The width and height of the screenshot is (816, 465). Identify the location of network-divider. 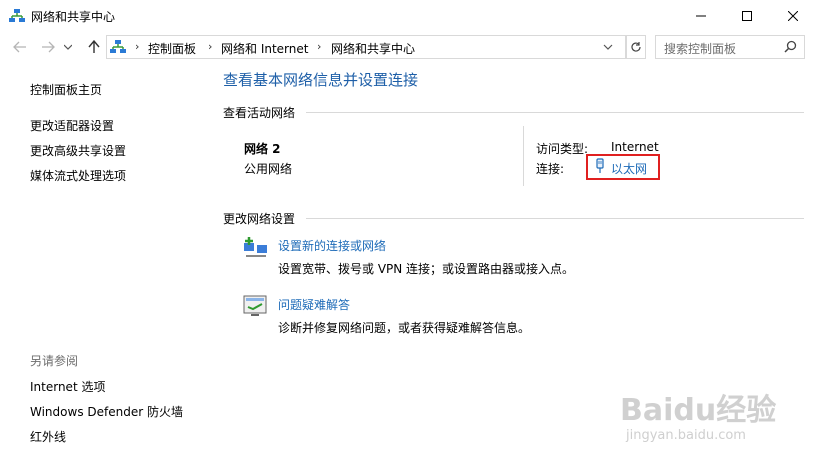
(523, 156).